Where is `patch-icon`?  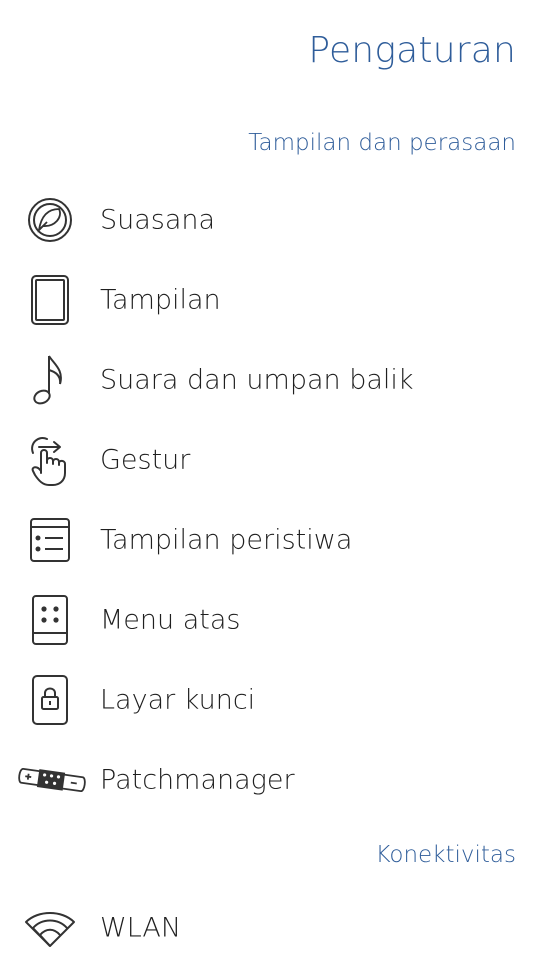
patch-icon is located at coordinates (52, 780).